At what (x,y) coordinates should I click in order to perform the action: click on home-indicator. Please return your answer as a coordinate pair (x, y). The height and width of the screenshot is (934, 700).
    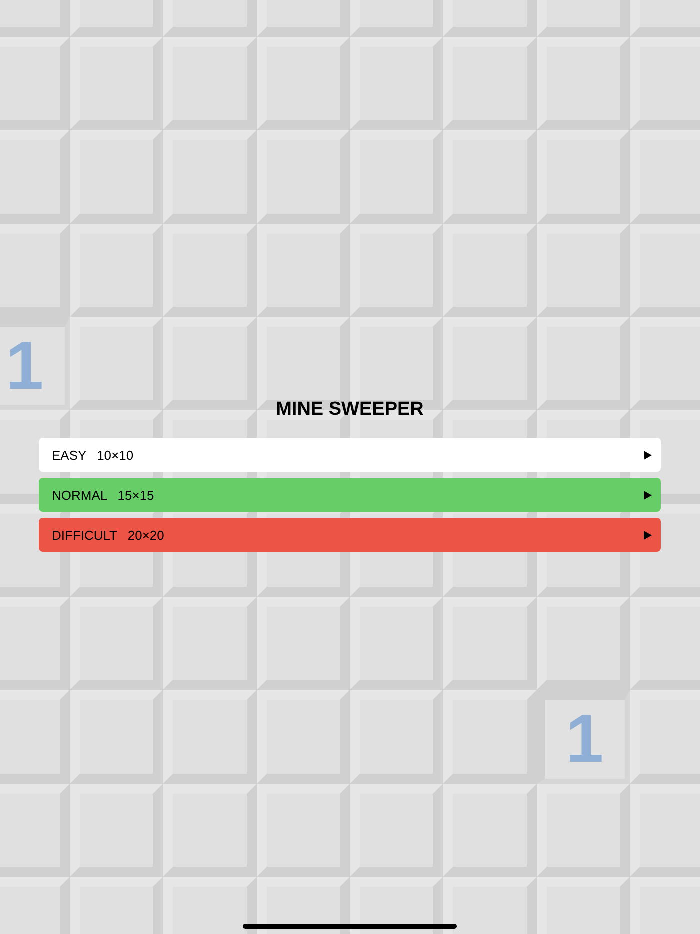
    Looking at the image, I should click on (350, 926).